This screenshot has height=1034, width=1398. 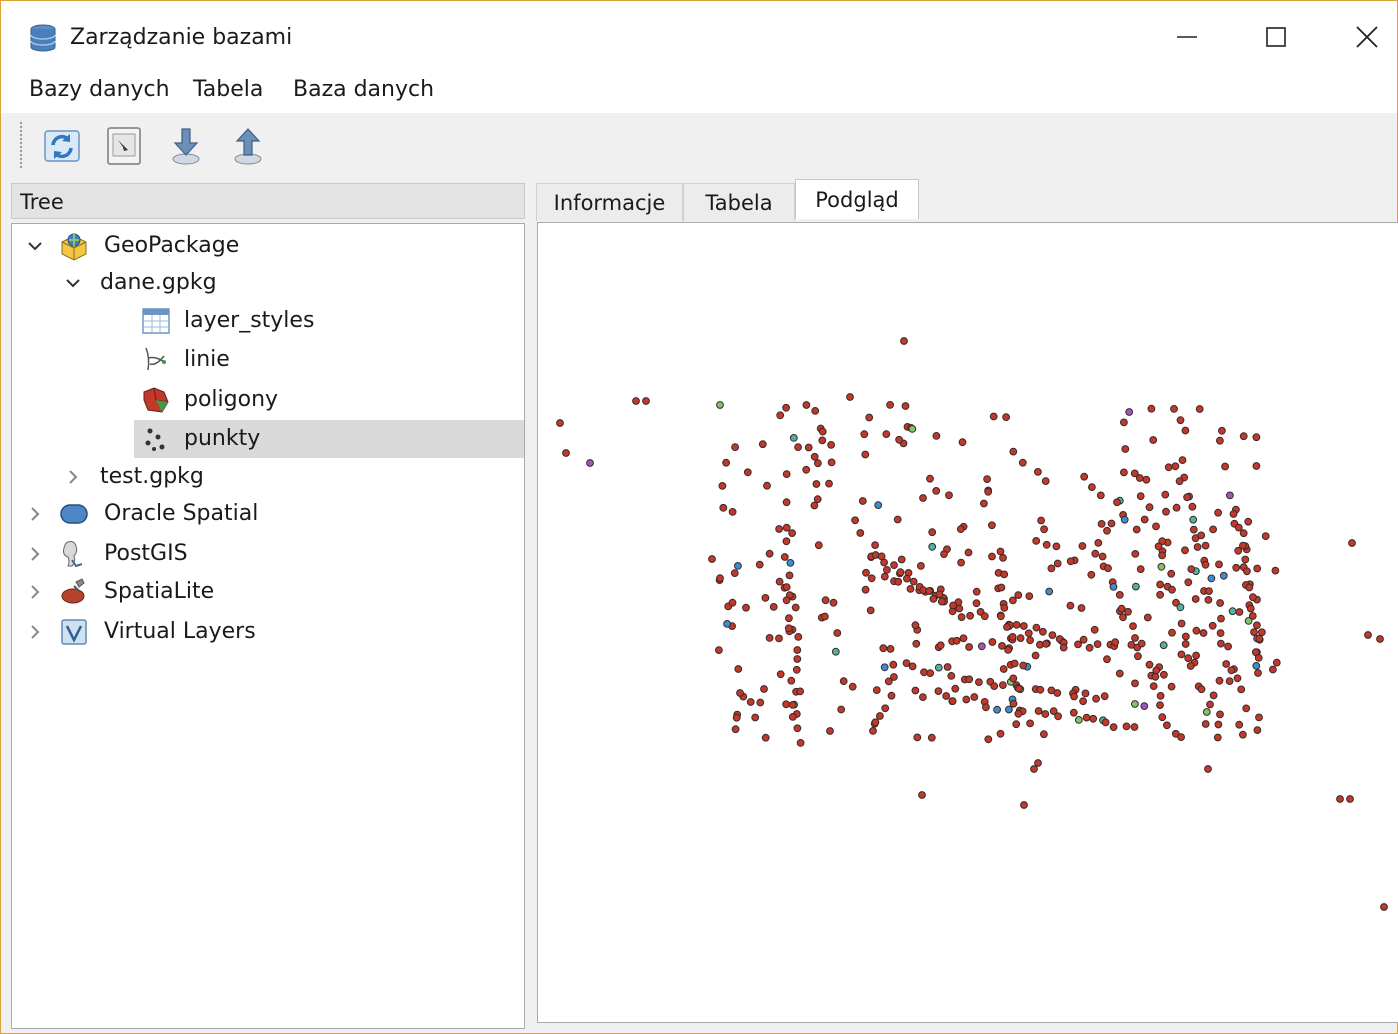 What do you see at coordinates (186, 146) in the screenshot?
I see `import-layer-button` at bounding box center [186, 146].